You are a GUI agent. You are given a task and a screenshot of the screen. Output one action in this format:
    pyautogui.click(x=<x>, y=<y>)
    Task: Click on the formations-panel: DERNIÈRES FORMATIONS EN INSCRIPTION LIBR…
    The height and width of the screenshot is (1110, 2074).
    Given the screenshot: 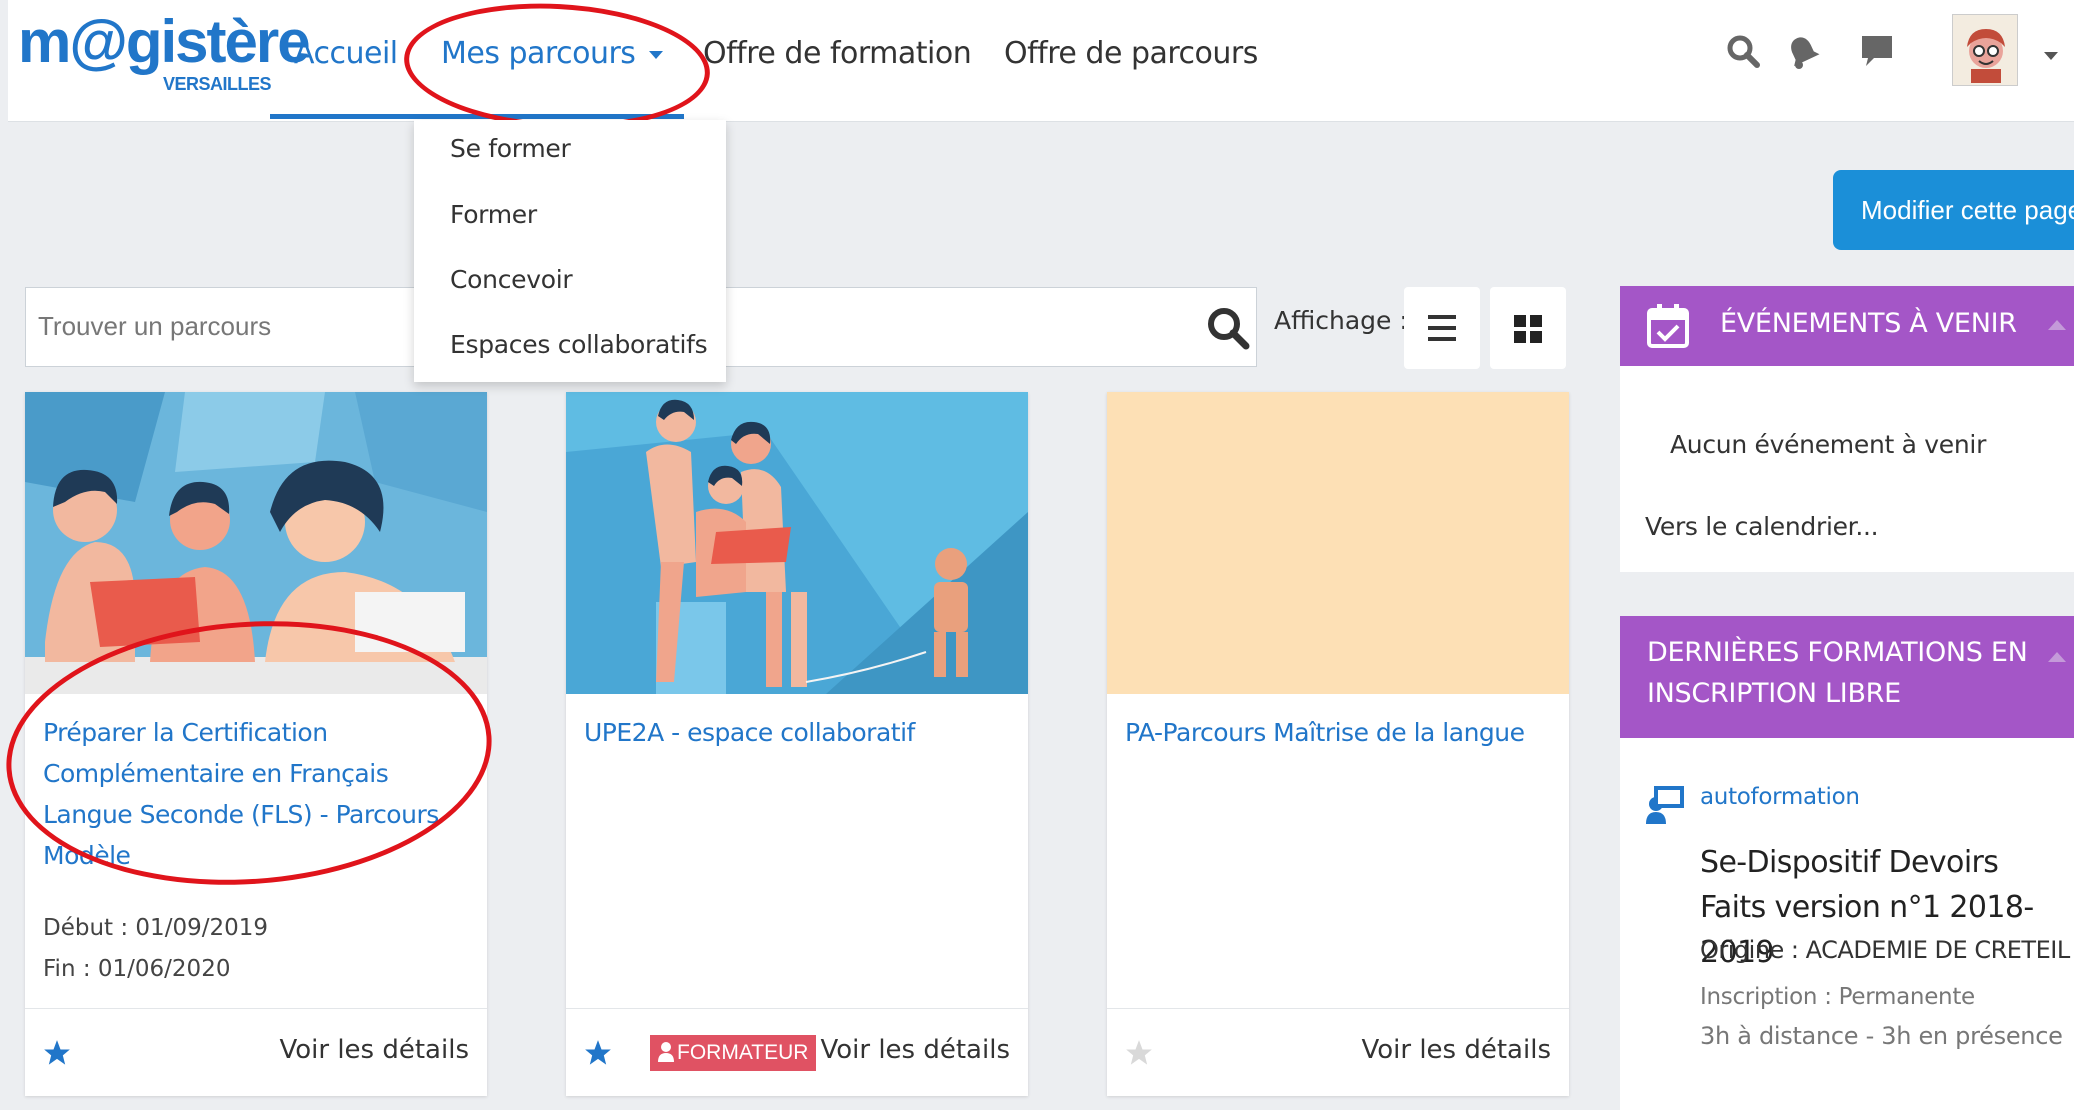 What is the action you would take?
    pyautogui.click(x=1847, y=863)
    